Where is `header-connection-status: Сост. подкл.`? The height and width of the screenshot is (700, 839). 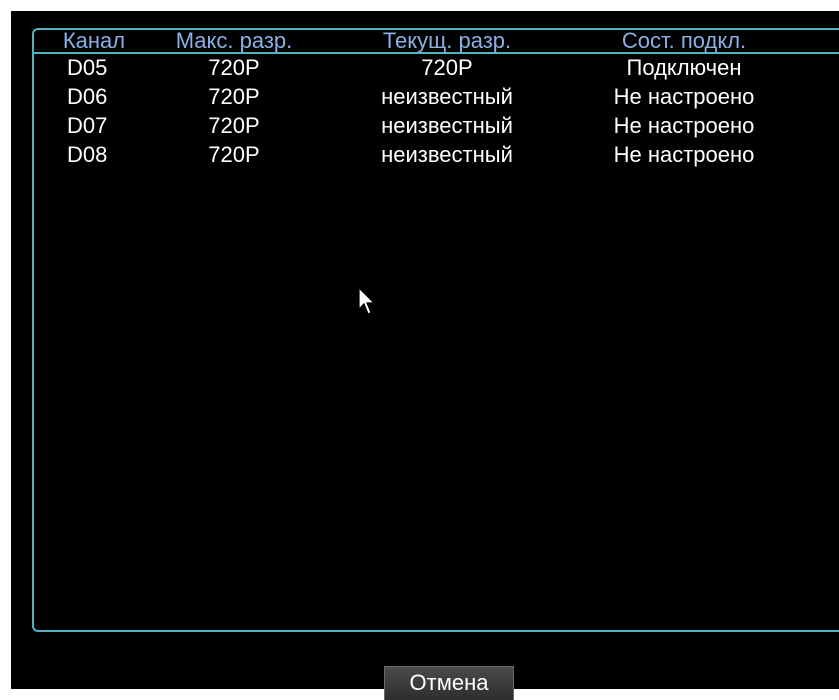
header-connection-status: Сост. подкл. is located at coordinates (684, 40).